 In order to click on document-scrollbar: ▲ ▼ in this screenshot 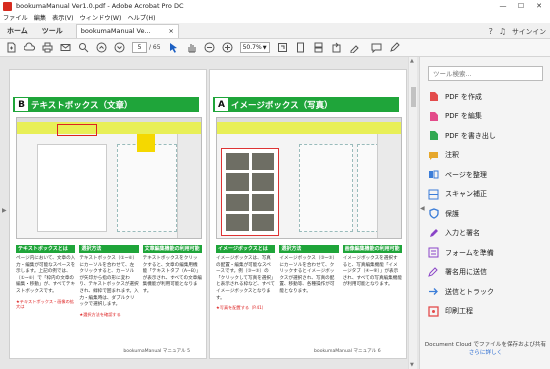, I will do `click(412, 213)`.